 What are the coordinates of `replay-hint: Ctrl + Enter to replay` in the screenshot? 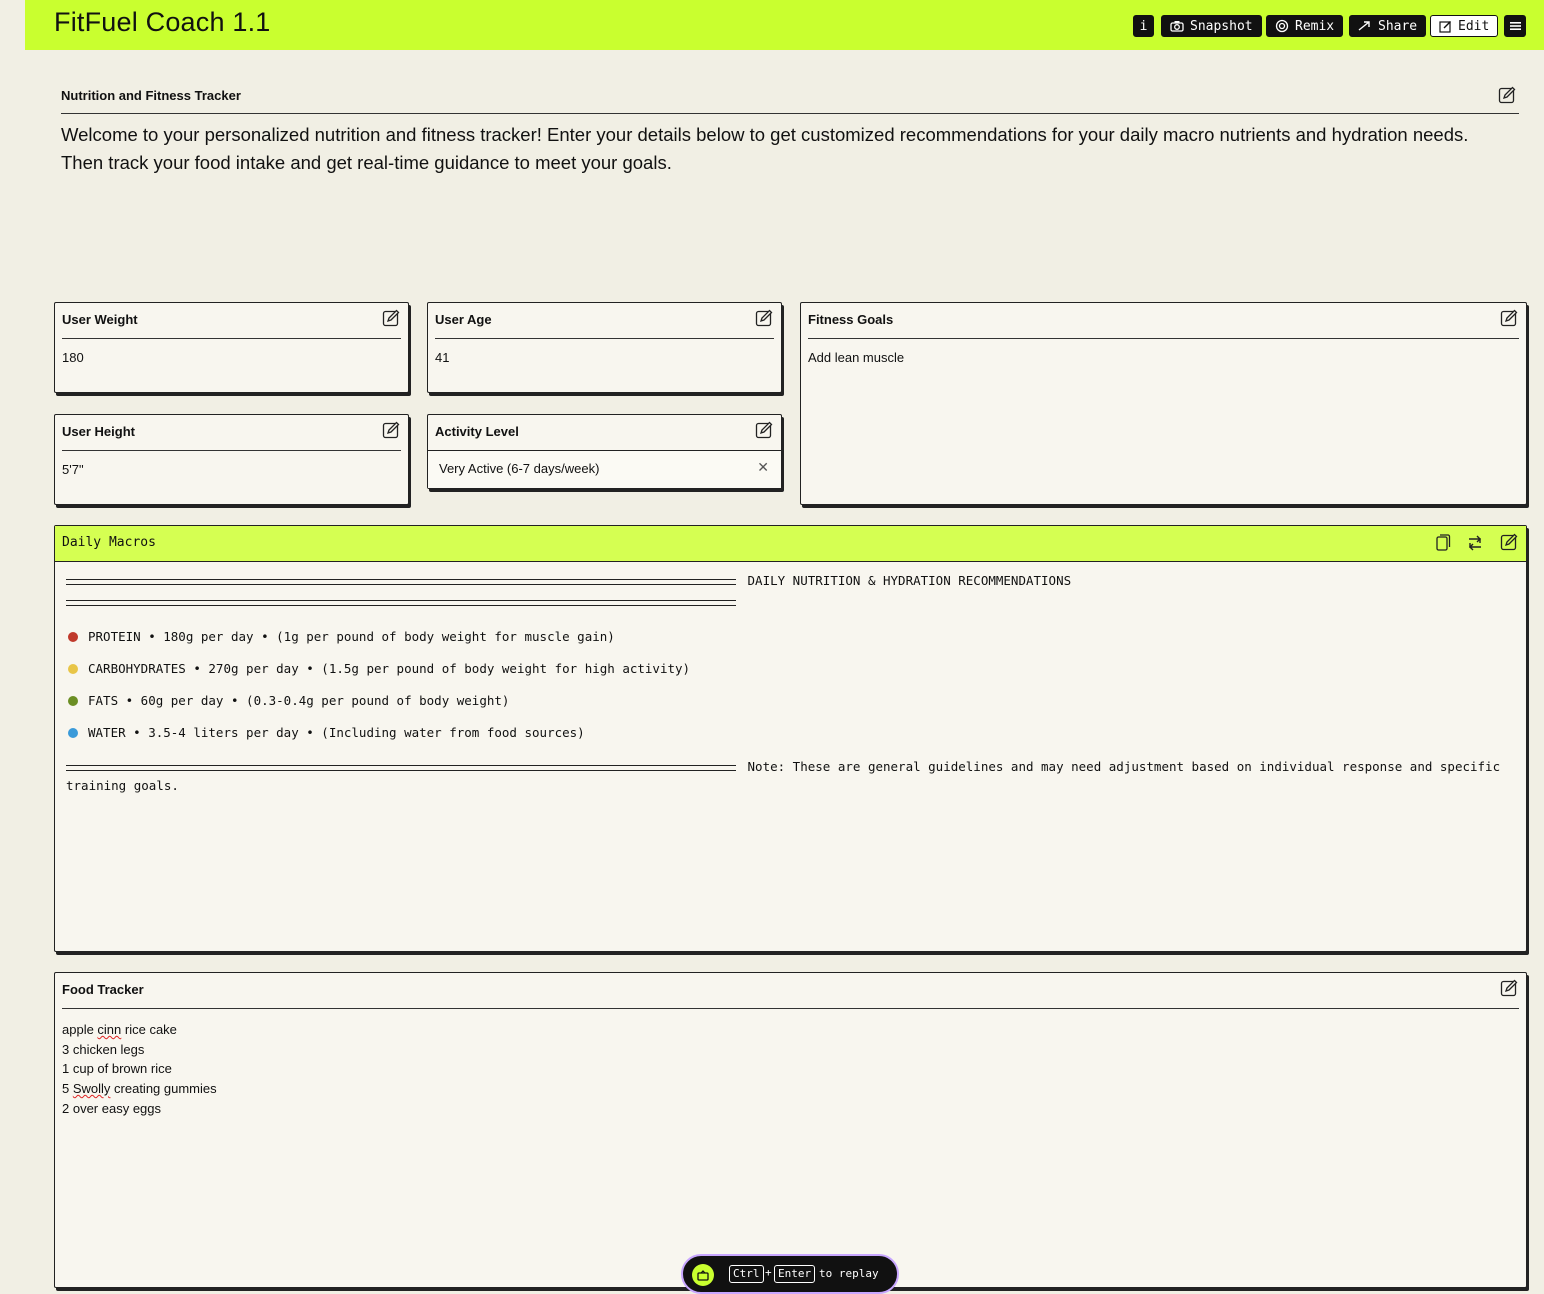 It's located at (790, 1274).